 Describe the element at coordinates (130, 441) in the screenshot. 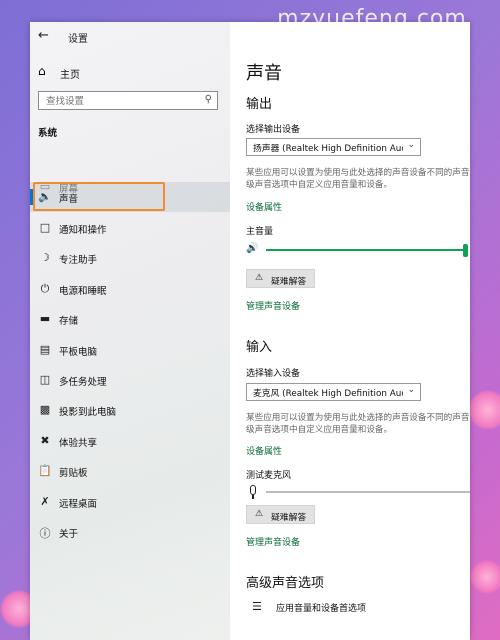

I see `sidebar-item-shared-experiences: ✖ 体验共享` at that location.